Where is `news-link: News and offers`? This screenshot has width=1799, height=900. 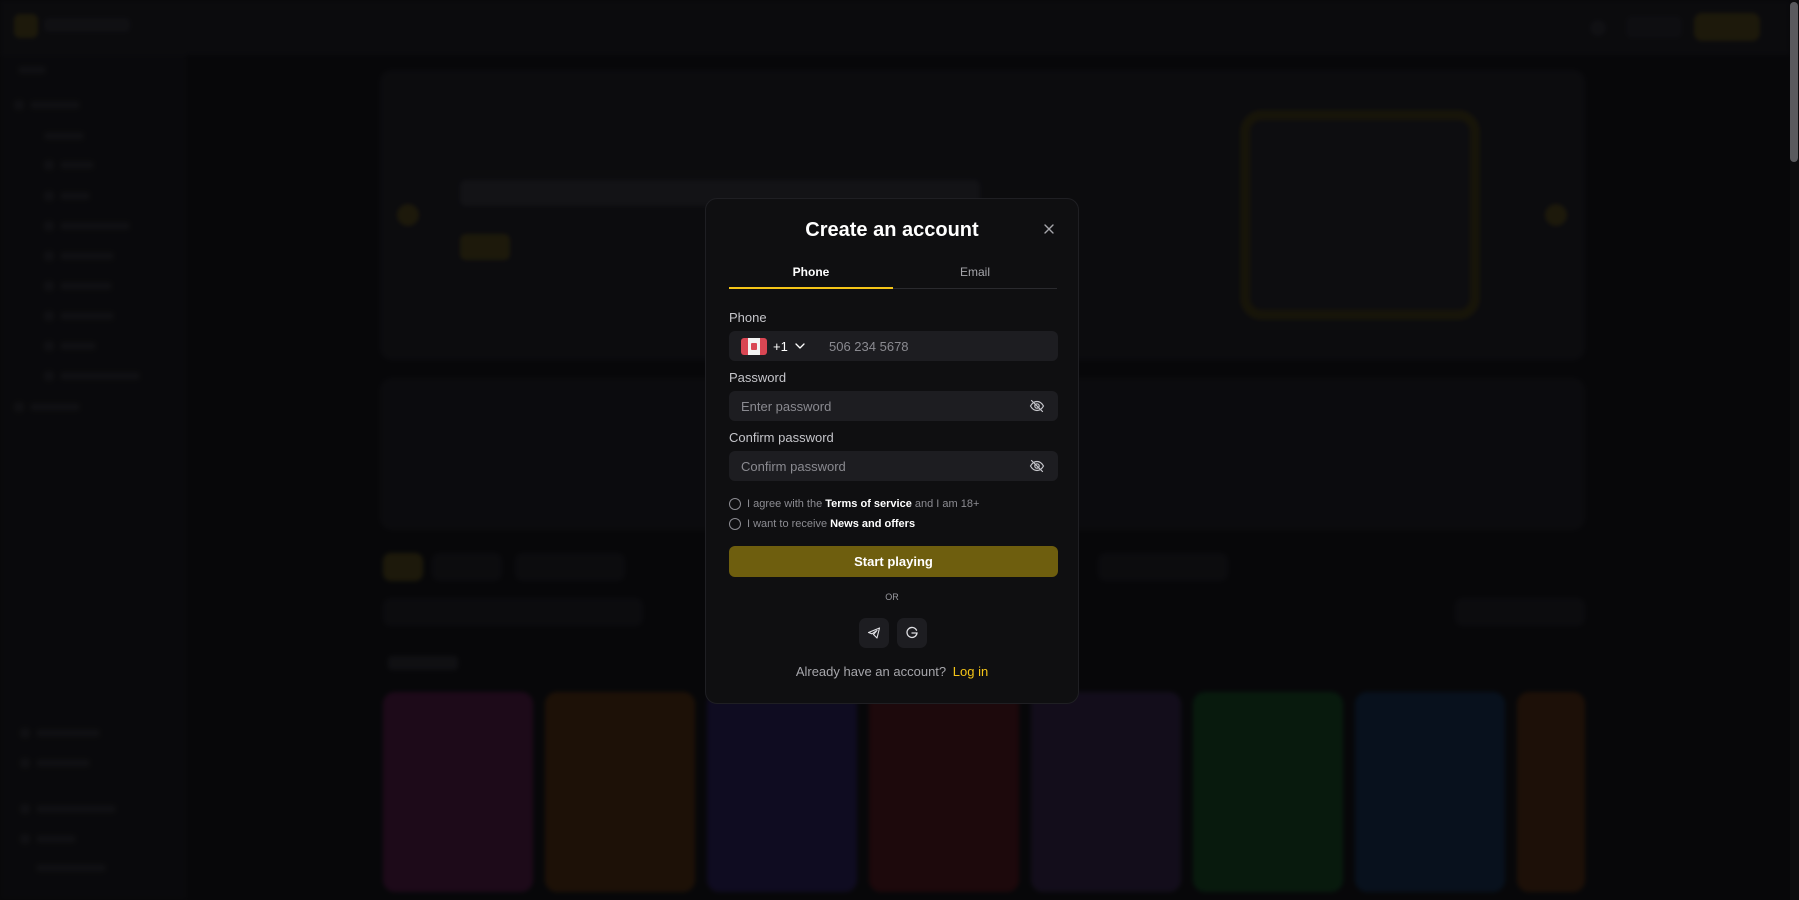
news-link: News and offers is located at coordinates (872, 524).